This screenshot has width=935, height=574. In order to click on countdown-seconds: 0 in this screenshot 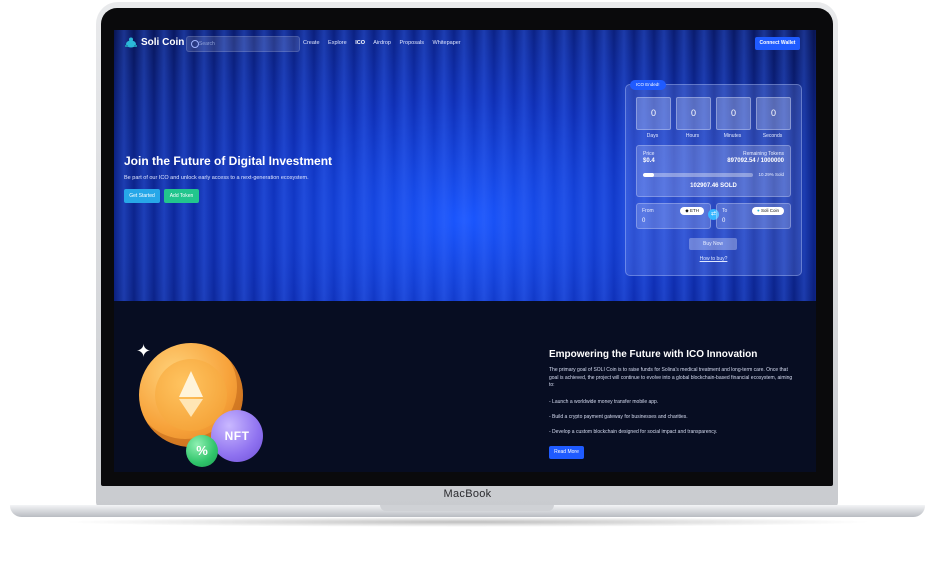, I will do `click(773, 113)`.